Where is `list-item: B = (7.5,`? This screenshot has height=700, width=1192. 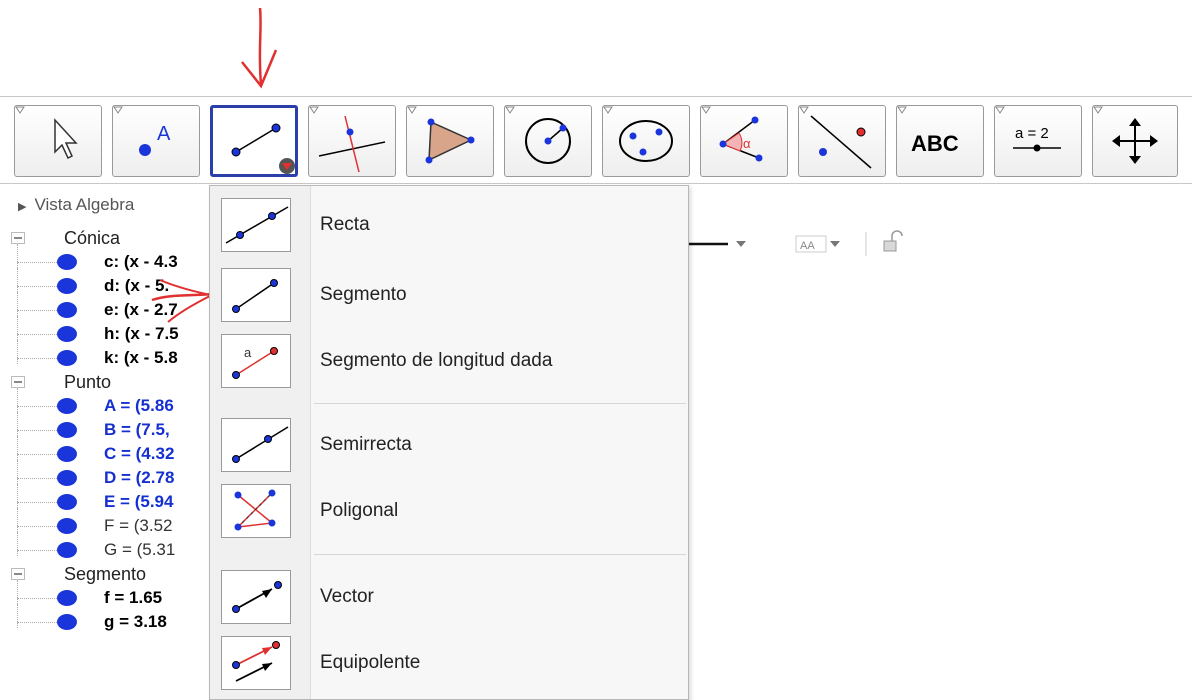 list-item: B = (7.5, is located at coordinates (105, 427).